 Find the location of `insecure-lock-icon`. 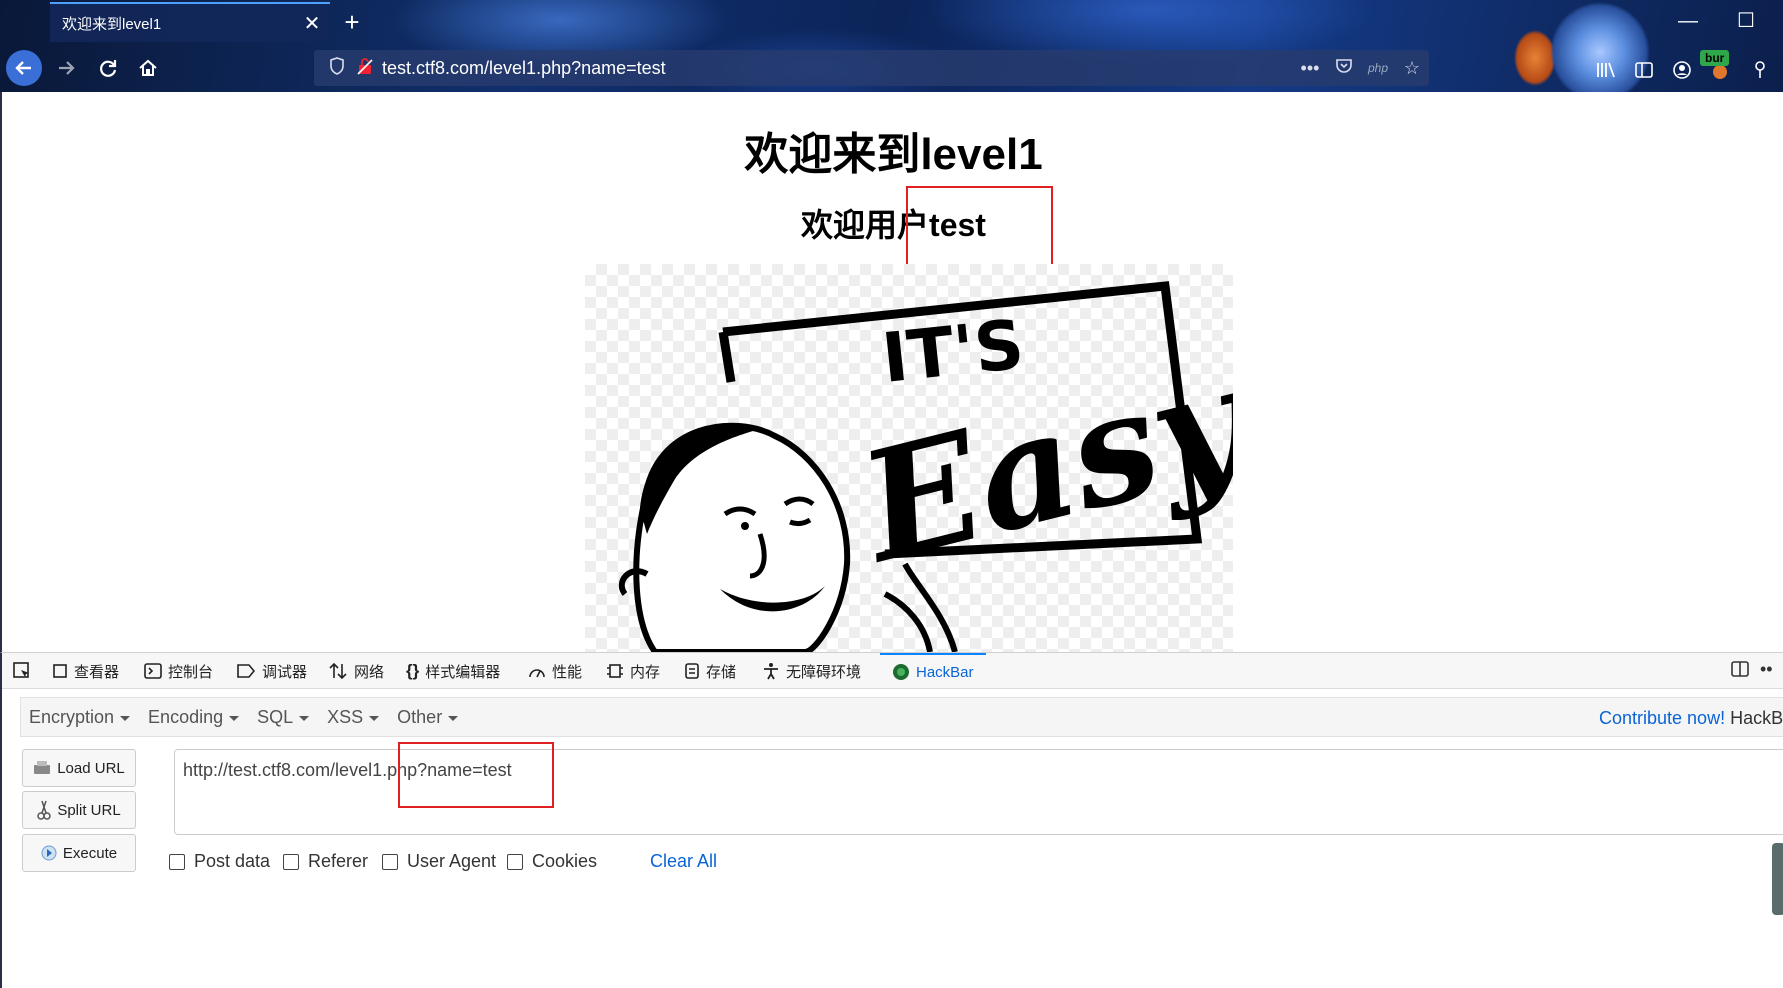

insecure-lock-icon is located at coordinates (365, 68).